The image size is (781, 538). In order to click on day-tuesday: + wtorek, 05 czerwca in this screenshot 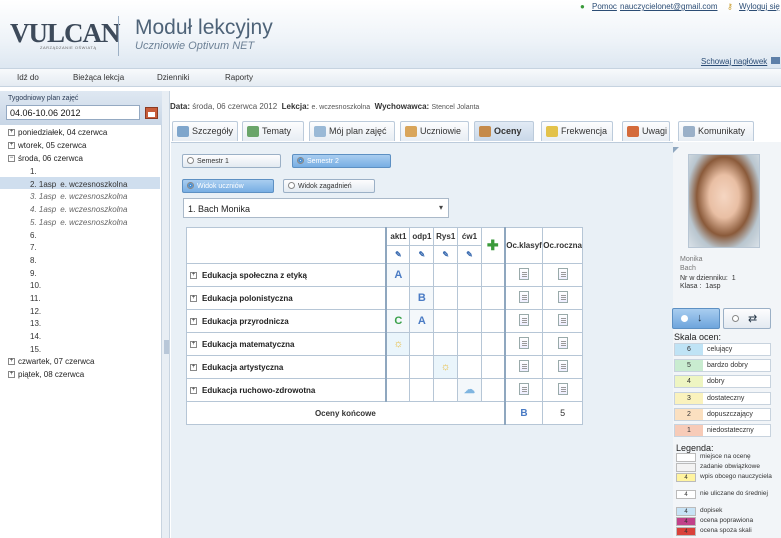, I will do `click(47, 145)`.